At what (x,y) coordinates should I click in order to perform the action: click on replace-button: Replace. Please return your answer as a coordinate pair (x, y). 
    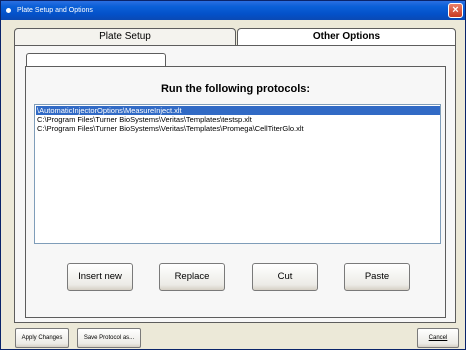
    Looking at the image, I should click on (192, 277).